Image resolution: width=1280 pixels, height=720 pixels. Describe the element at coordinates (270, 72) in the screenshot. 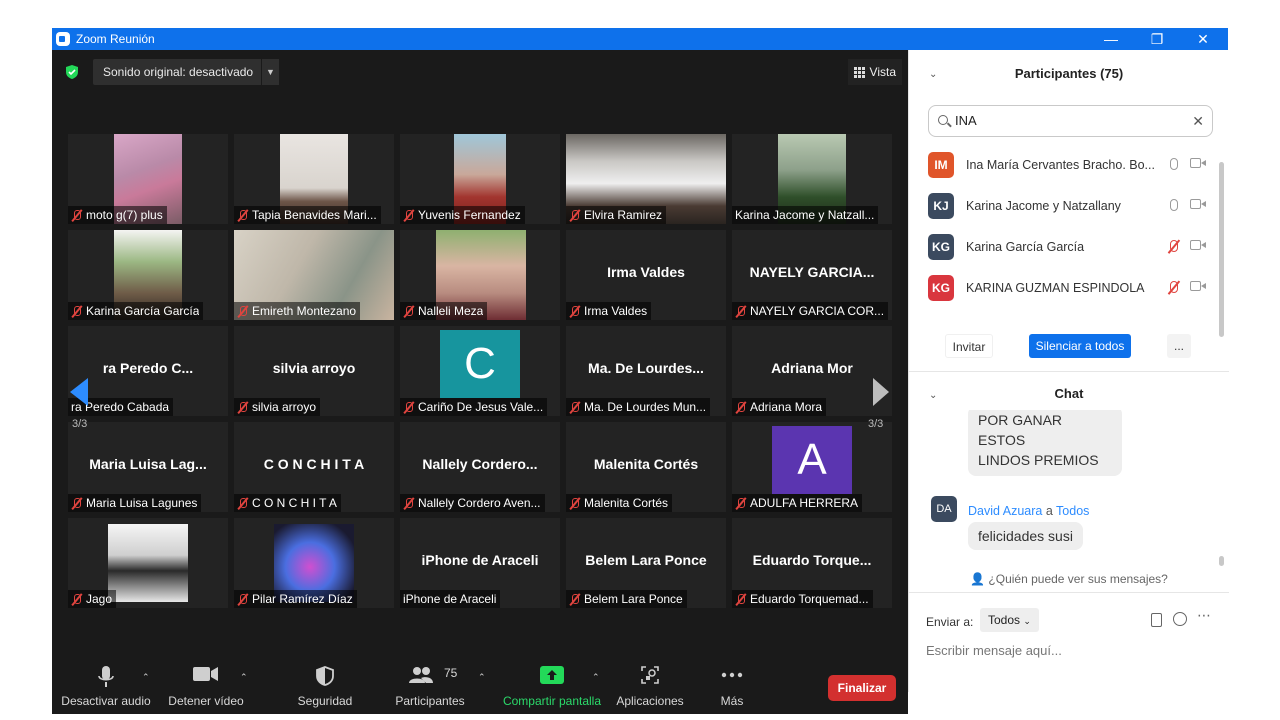

I see `sound-dropdown-chevron-icon: ▼` at that location.